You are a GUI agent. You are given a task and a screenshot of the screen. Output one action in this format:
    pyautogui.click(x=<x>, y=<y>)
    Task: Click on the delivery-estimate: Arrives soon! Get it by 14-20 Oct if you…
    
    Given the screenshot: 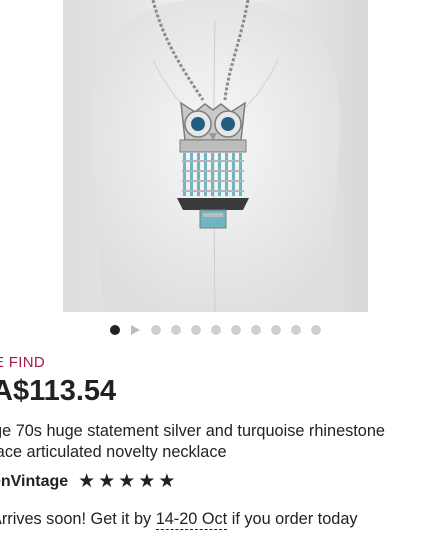 What is the action you would take?
    pyautogui.click(x=179, y=520)
    